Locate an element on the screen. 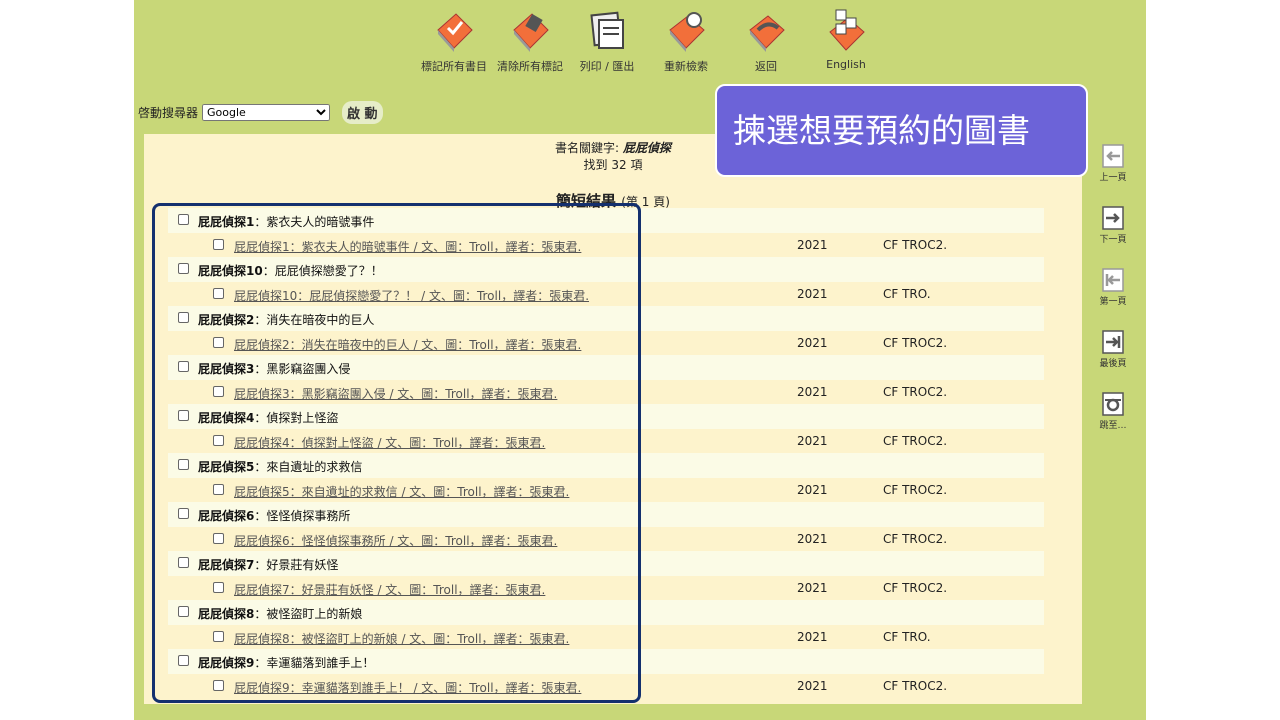  result-series: 屁屁偵探1 is located at coordinates (226, 222).